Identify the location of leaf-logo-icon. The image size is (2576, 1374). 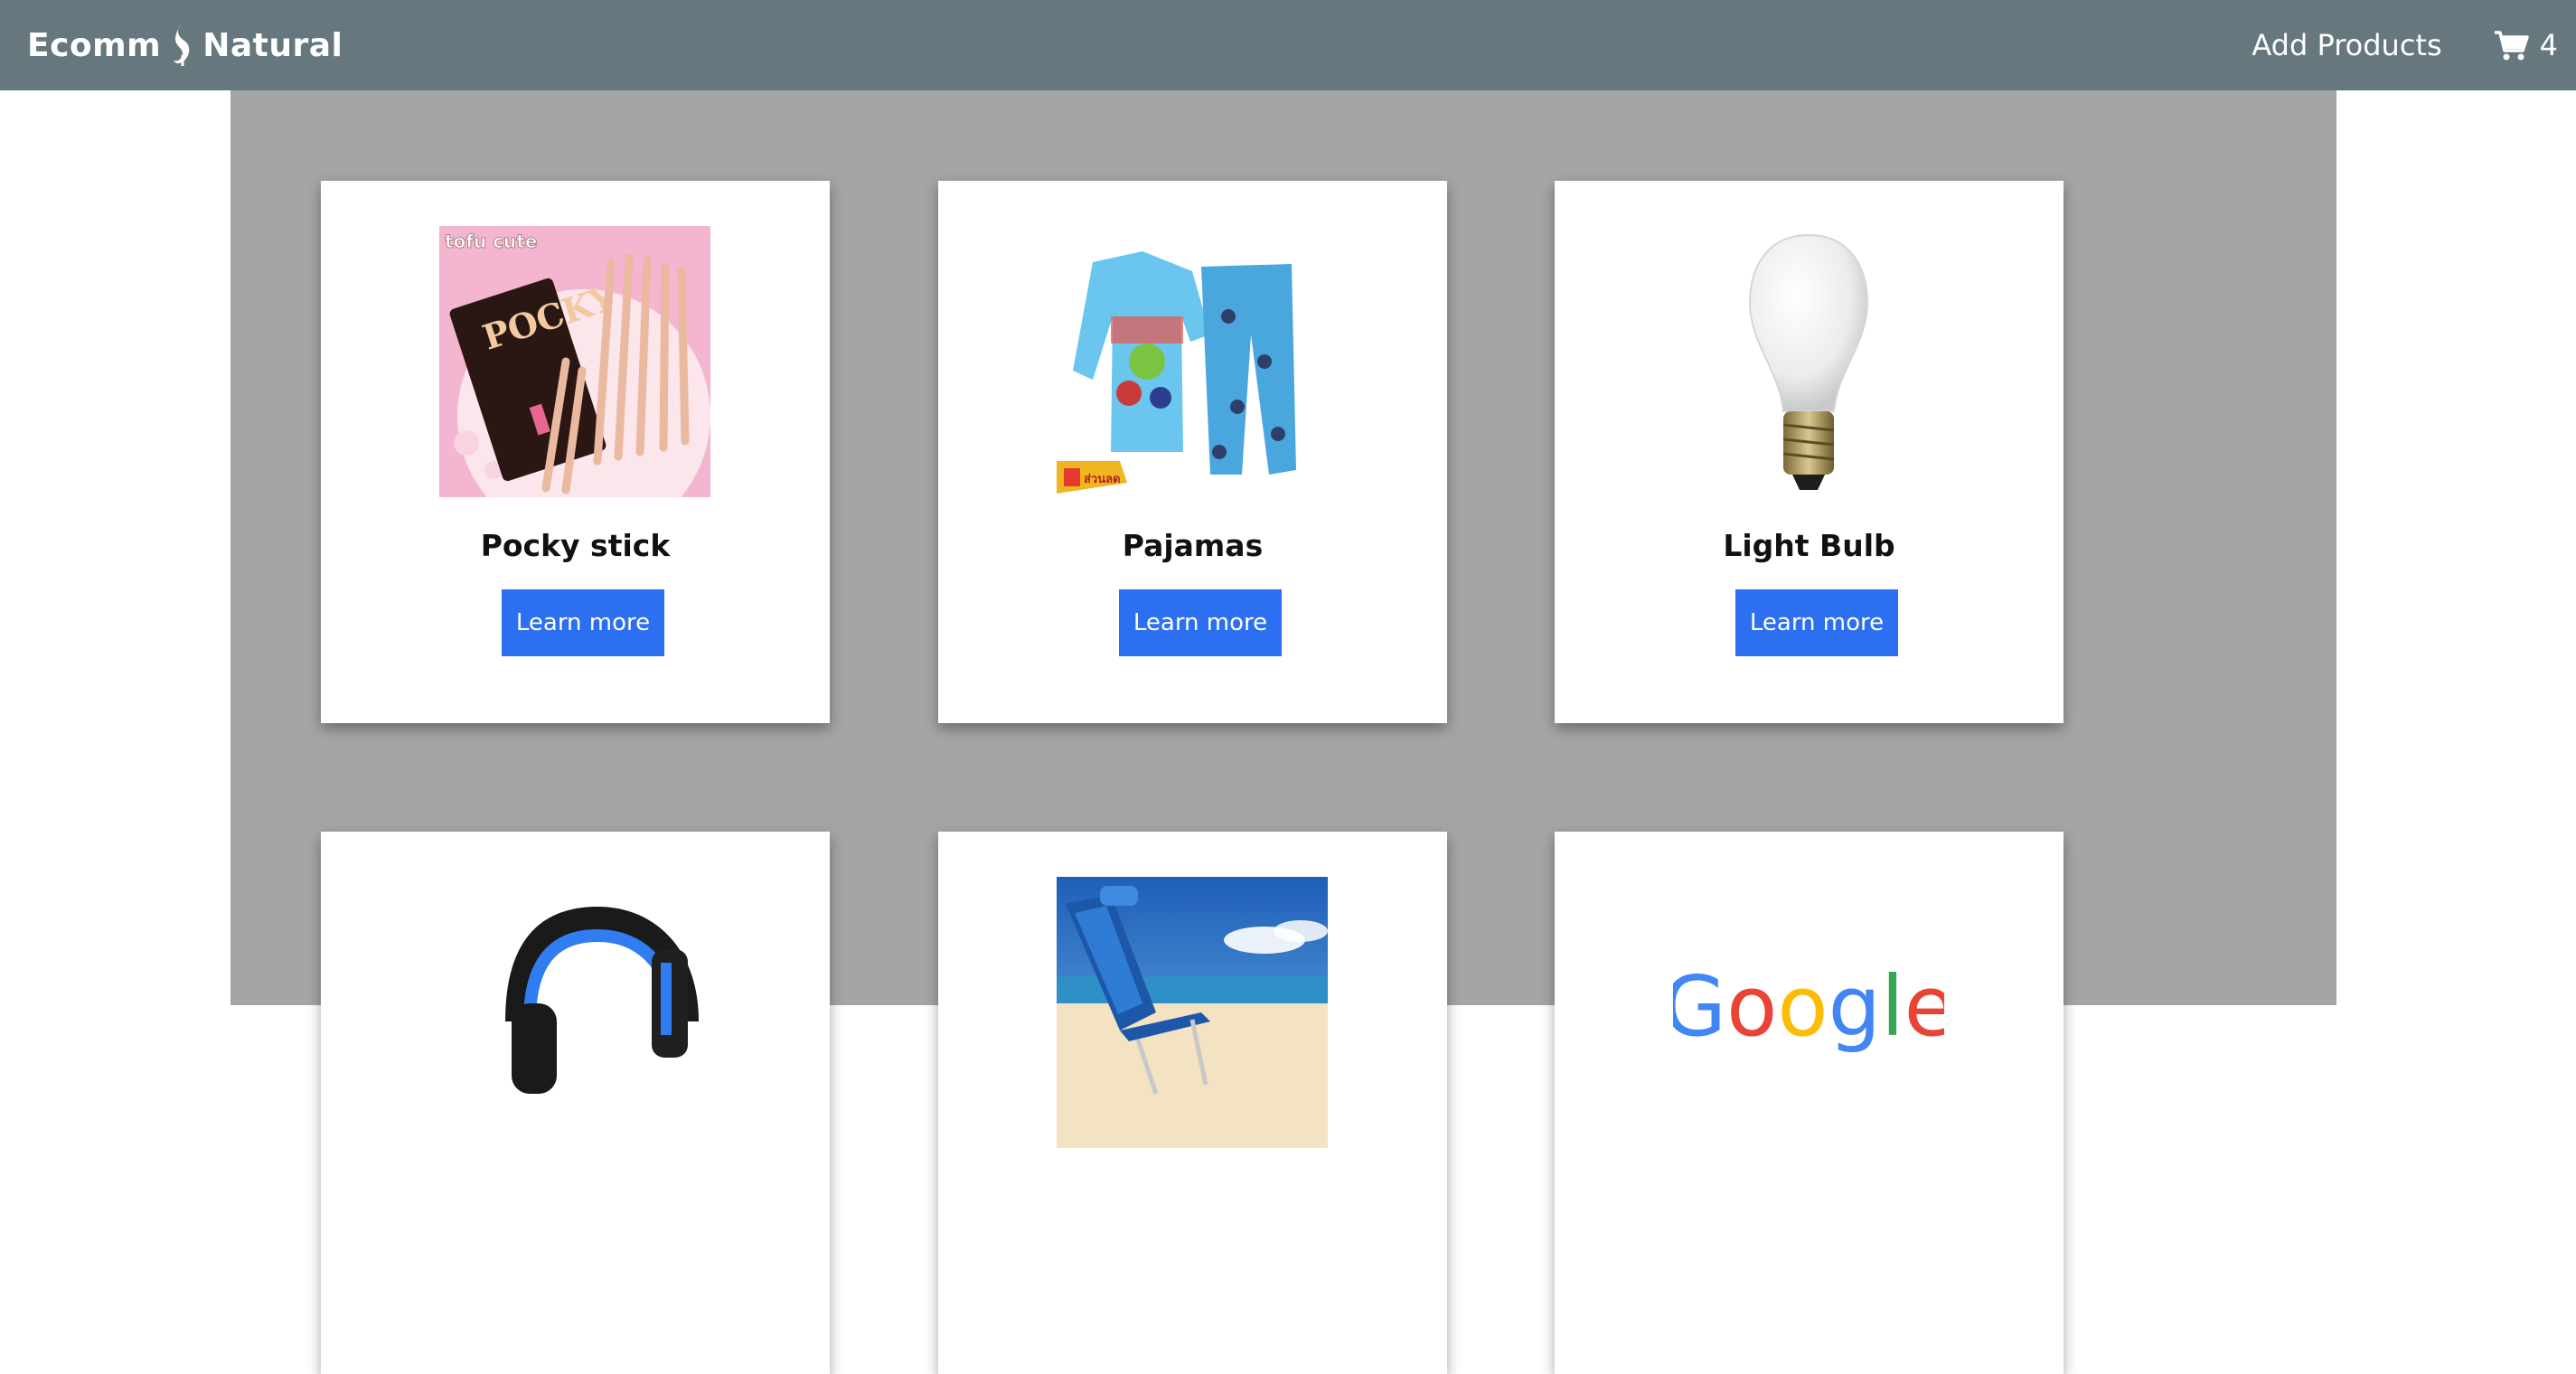
(182, 45).